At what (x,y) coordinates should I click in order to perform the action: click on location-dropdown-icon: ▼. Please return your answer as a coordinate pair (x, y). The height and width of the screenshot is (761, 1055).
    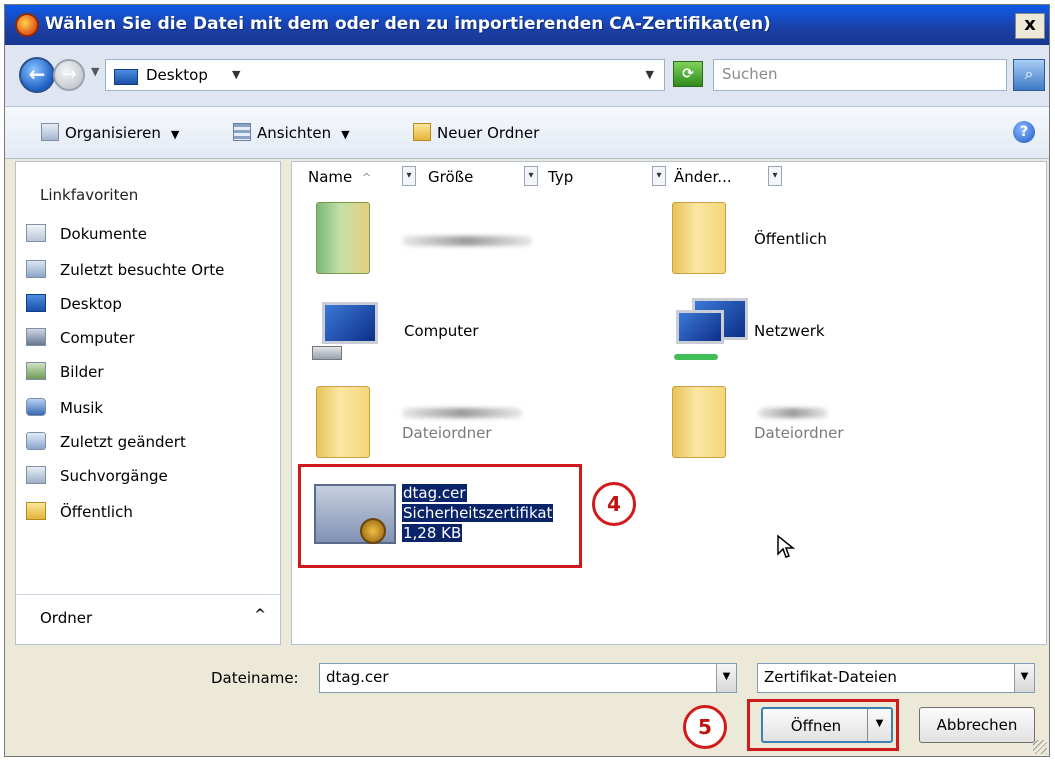
    Looking at the image, I should click on (650, 74).